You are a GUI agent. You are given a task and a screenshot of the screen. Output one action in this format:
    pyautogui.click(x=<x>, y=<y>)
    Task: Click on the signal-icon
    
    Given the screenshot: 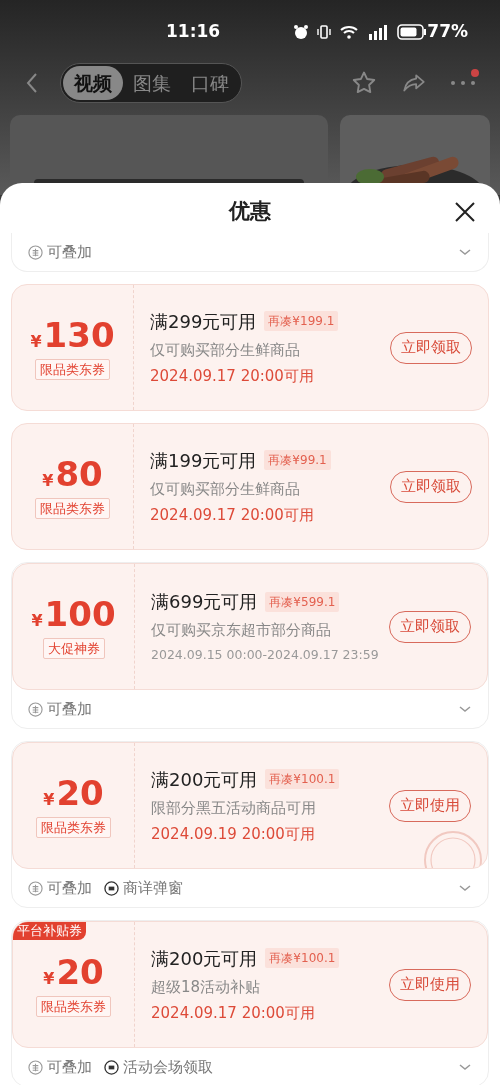 What is the action you would take?
    pyautogui.click(x=378, y=31)
    